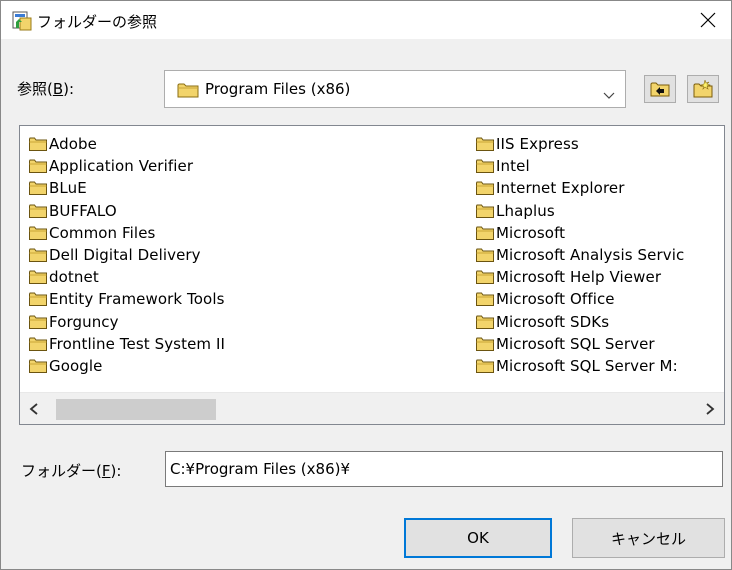  I want to click on cancel-button: キャンセル, so click(648, 538).